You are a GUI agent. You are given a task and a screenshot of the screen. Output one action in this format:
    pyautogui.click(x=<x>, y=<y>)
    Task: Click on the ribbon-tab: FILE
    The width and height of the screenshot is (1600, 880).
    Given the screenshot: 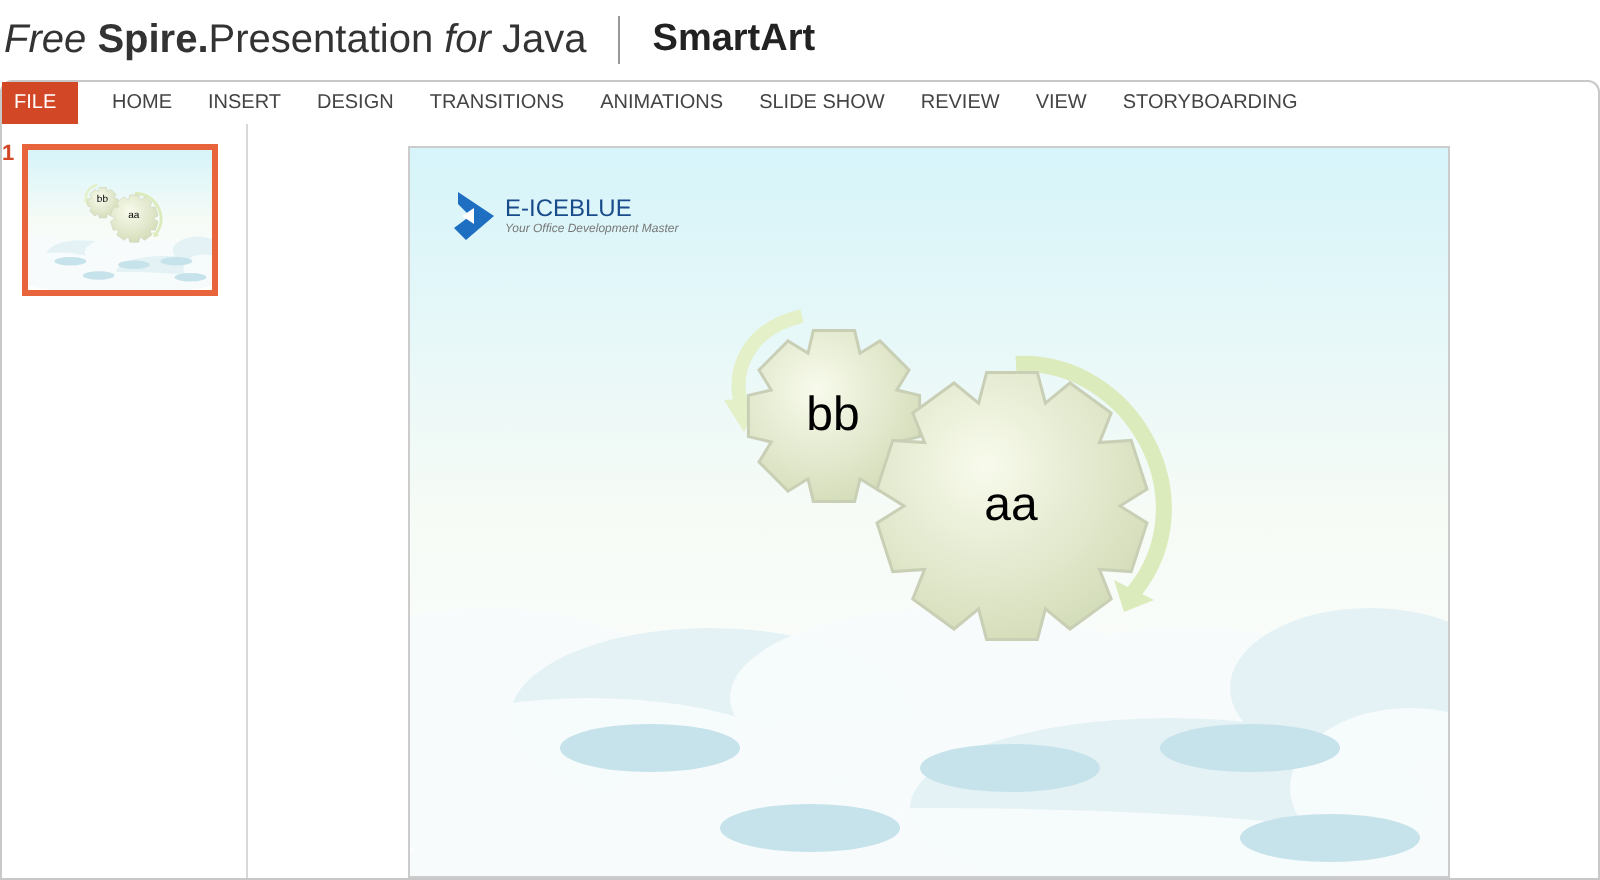 What is the action you would take?
    pyautogui.click(x=40, y=103)
    